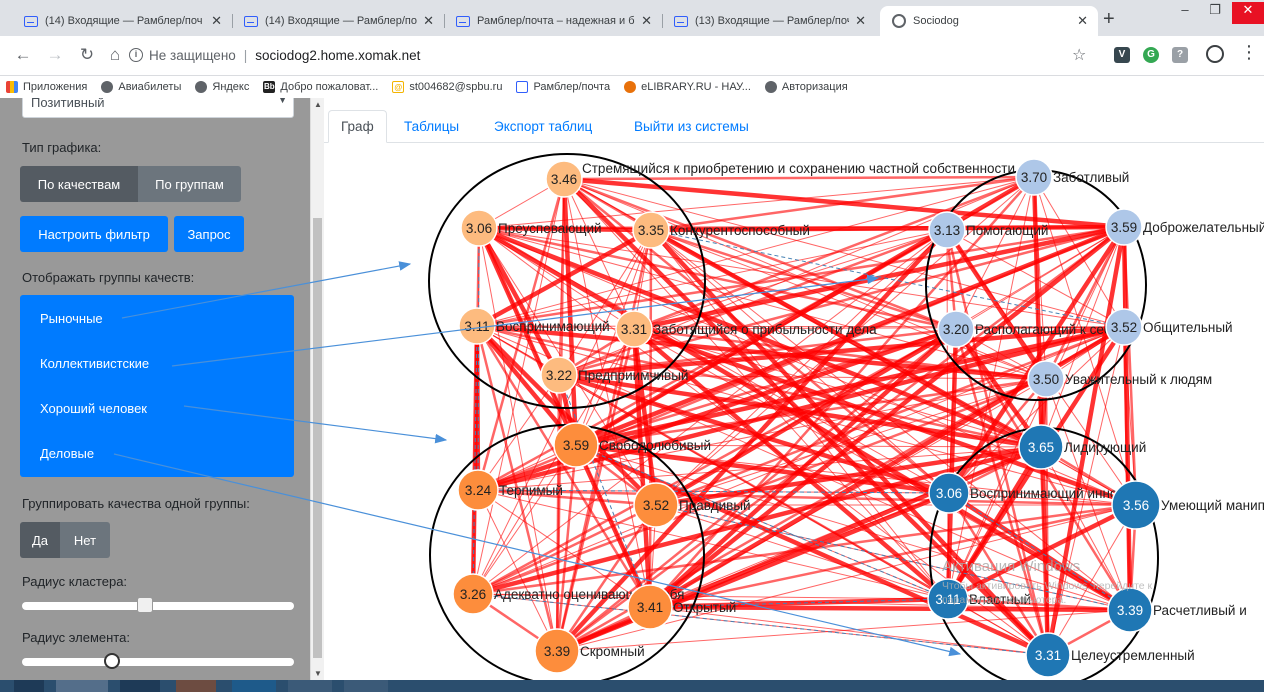 Image resolution: width=1264 pixels, height=692 pixels. What do you see at coordinates (317, 438) in the screenshot?
I see `scrollbar-thumb` at bounding box center [317, 438].